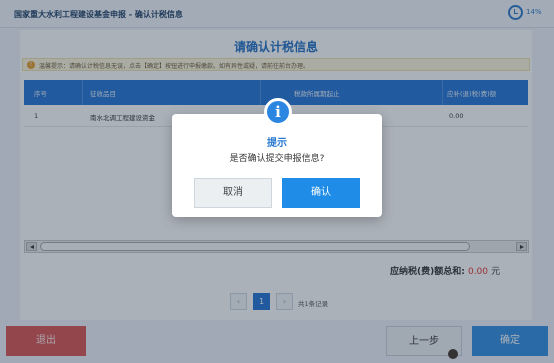 Image resolution: width=554 pixels, height=363 pixels. Describe the element at coordinates (453, 354) in the screenshot. I see `cursor-indicator` at that location.